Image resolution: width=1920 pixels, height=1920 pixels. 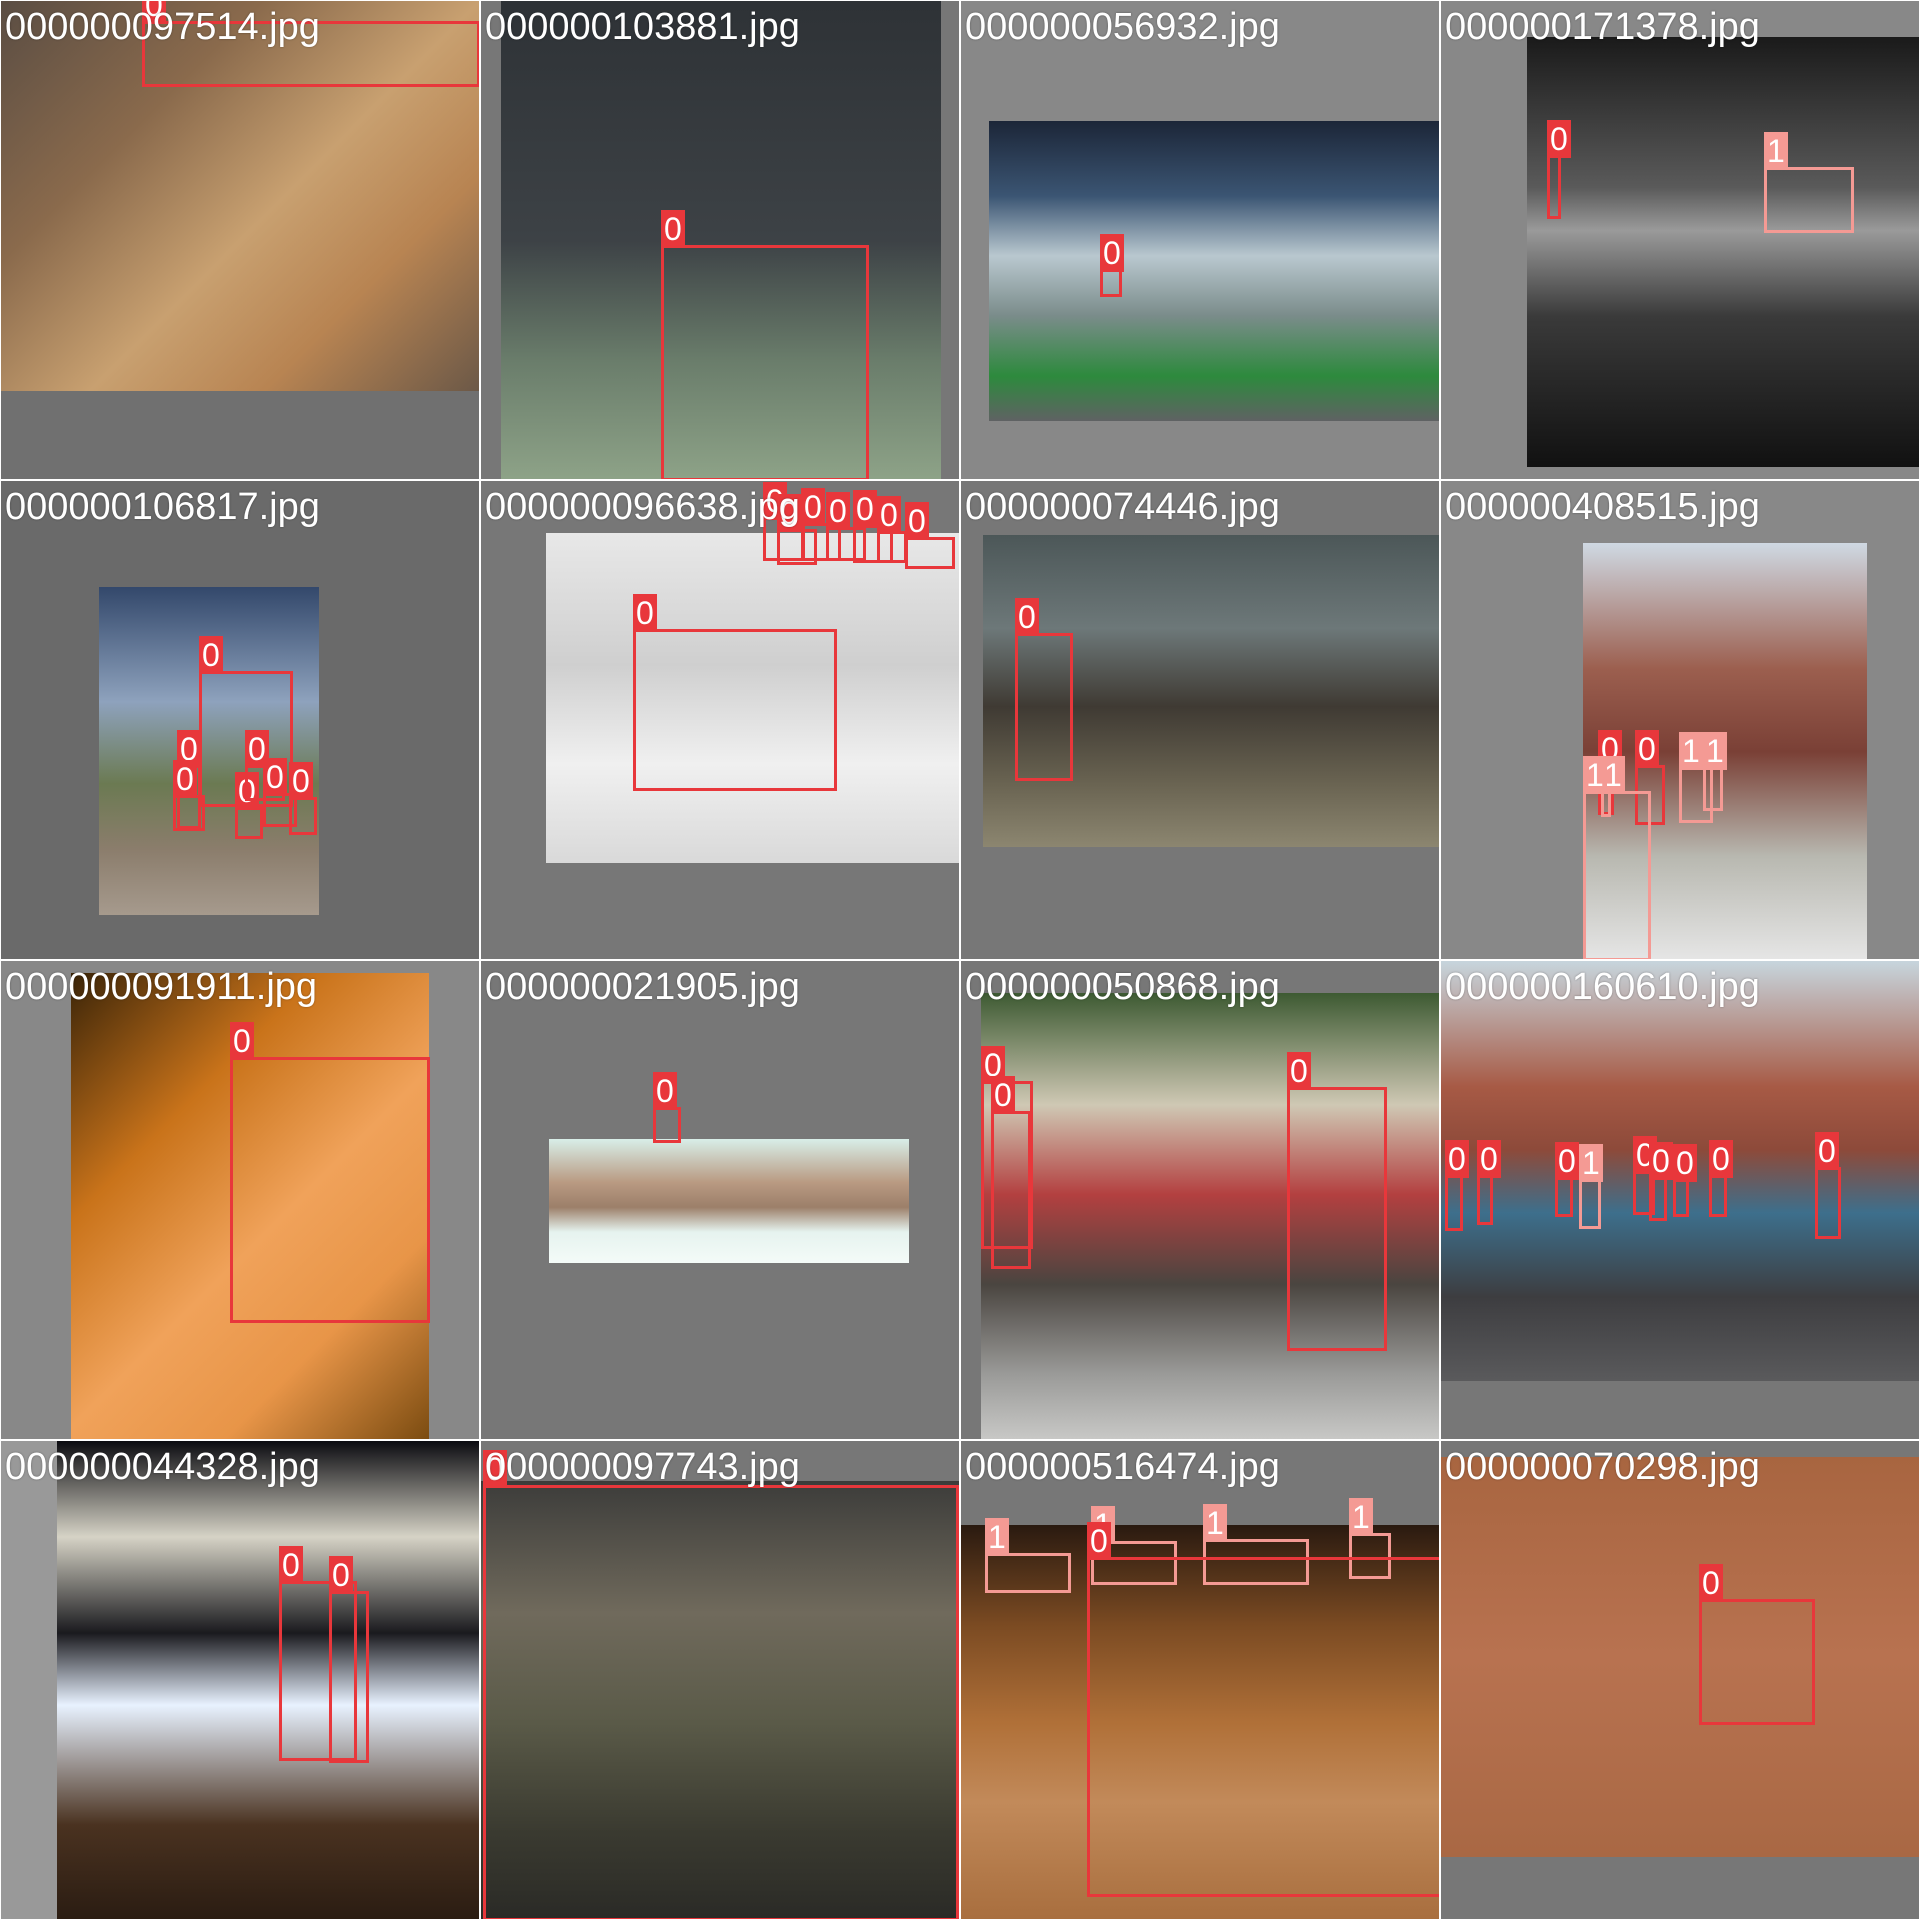 I want to click on mosaic-tile: 0 0 000000044328.jpg, so click(x=240, y=1680).